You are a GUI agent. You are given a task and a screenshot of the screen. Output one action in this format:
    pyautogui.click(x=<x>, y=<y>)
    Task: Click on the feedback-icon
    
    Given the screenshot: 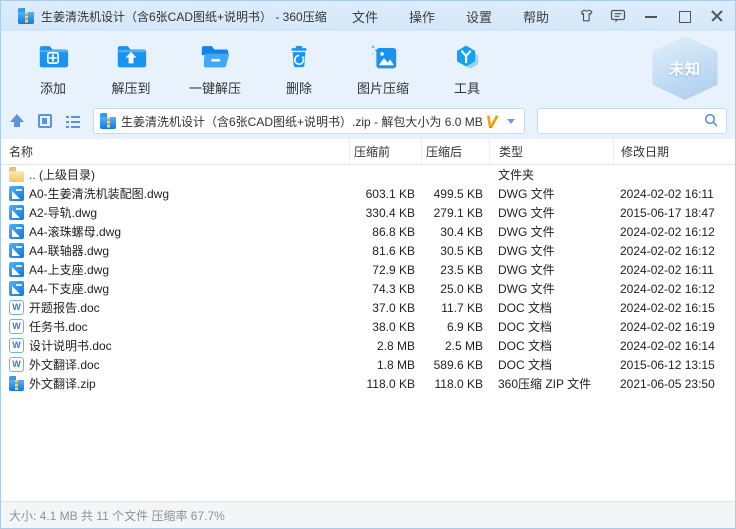 What is the action you would take?
    pyautogui.click(x=618, y=16)
    